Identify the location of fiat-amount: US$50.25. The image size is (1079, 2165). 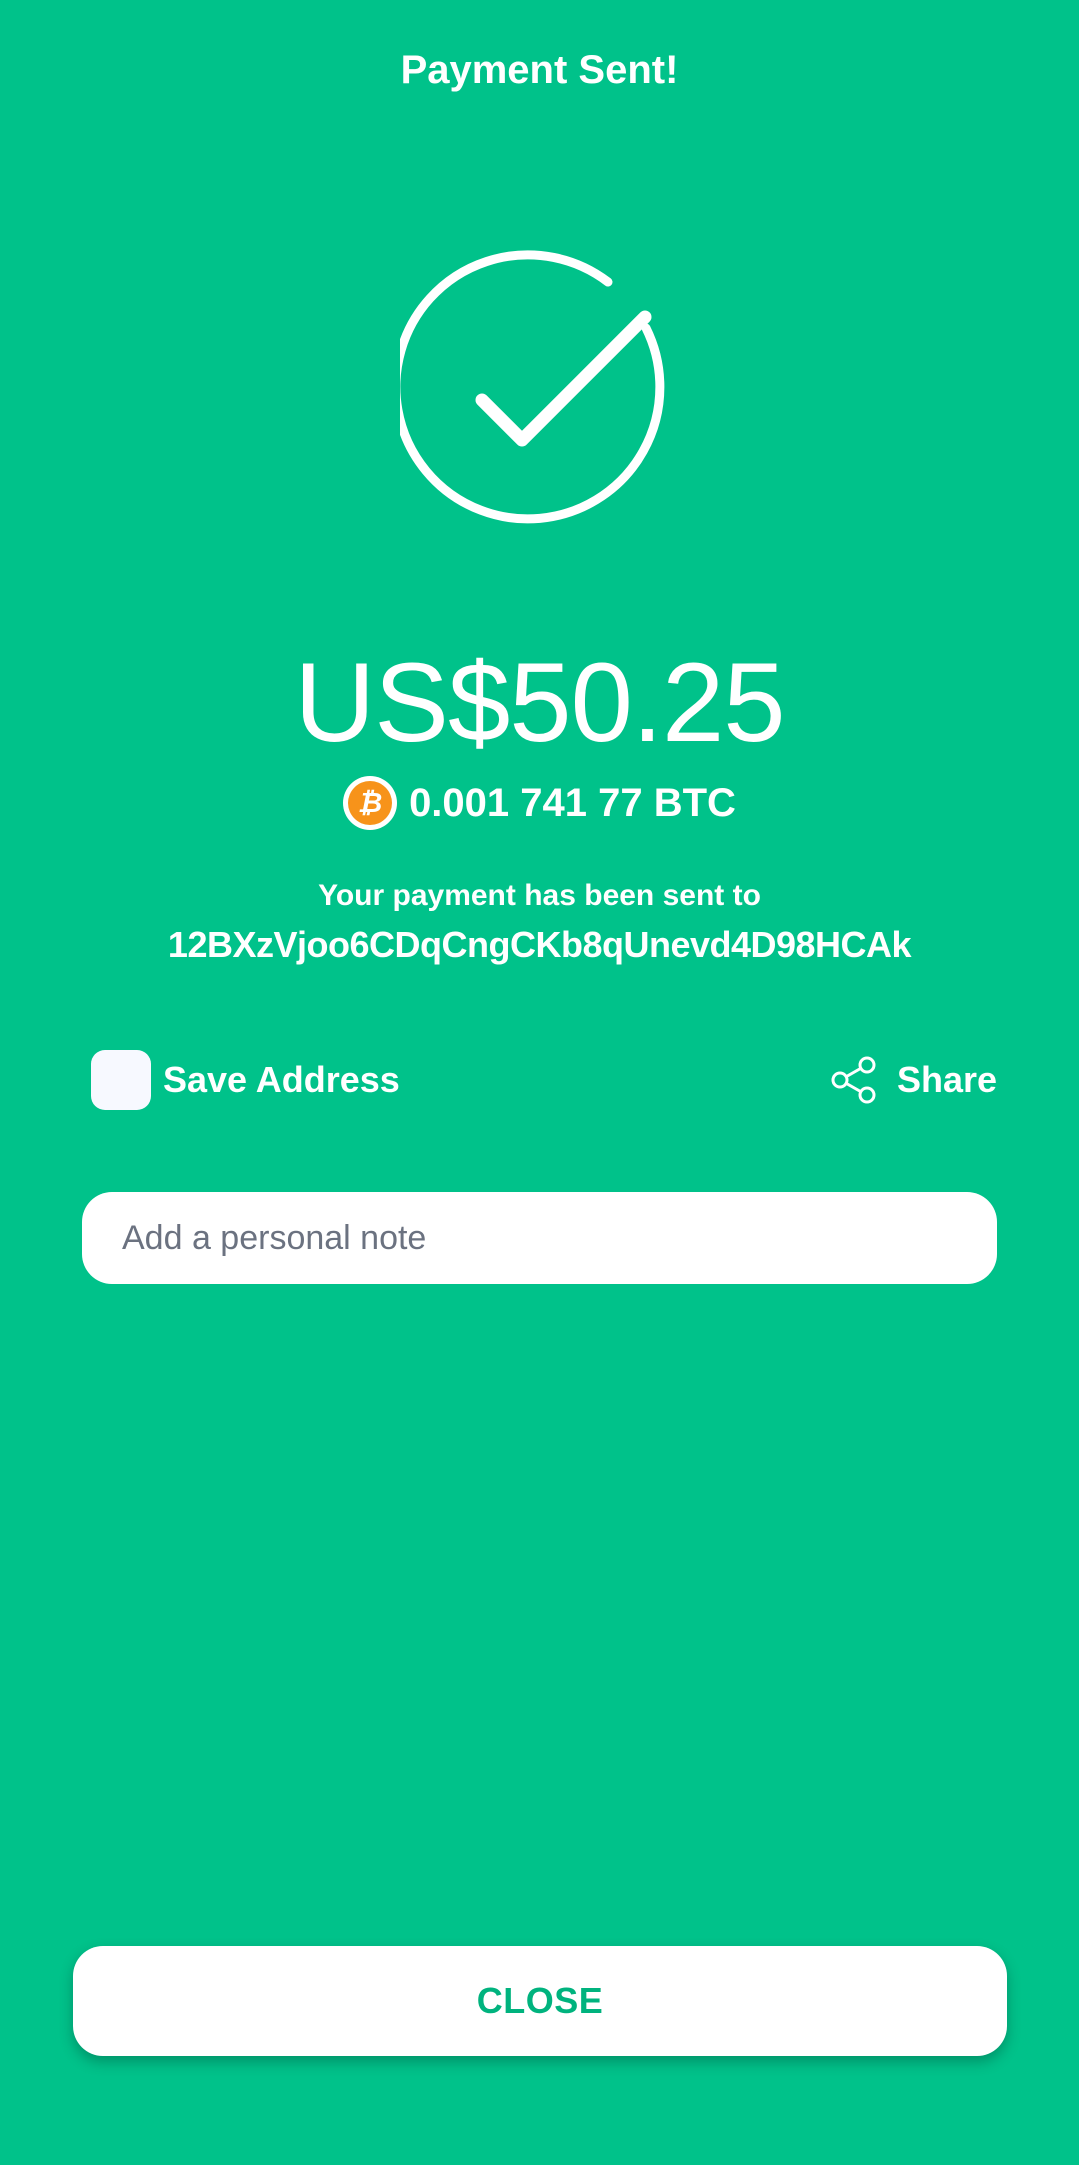
(539, 702).